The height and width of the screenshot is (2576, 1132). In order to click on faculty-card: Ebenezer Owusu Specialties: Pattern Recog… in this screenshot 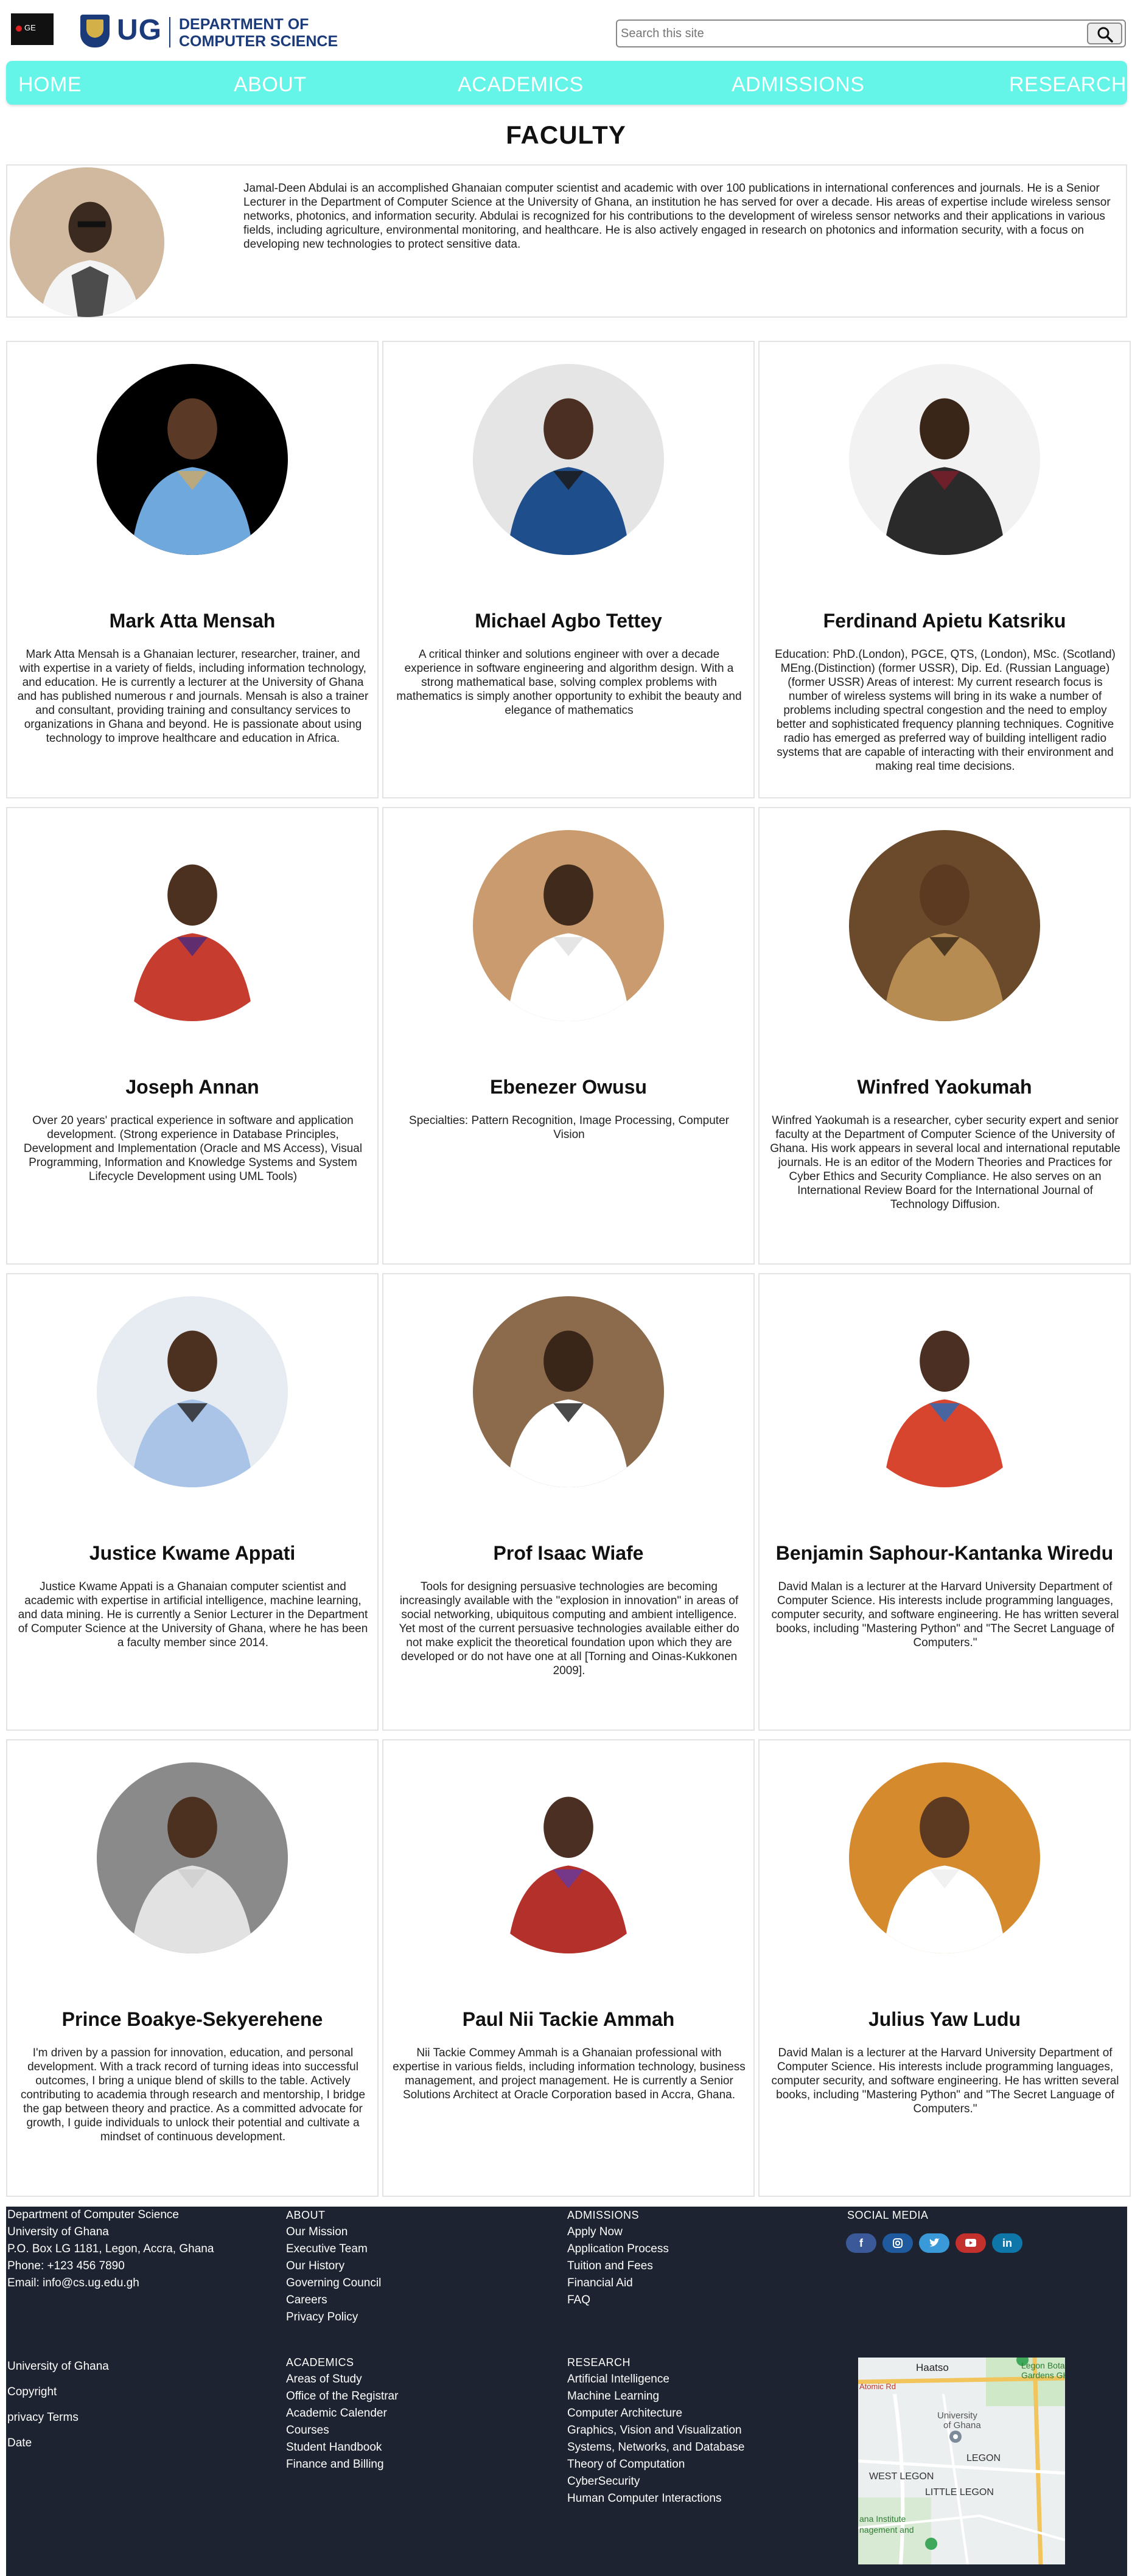, I will do `click(568, 1036)`.